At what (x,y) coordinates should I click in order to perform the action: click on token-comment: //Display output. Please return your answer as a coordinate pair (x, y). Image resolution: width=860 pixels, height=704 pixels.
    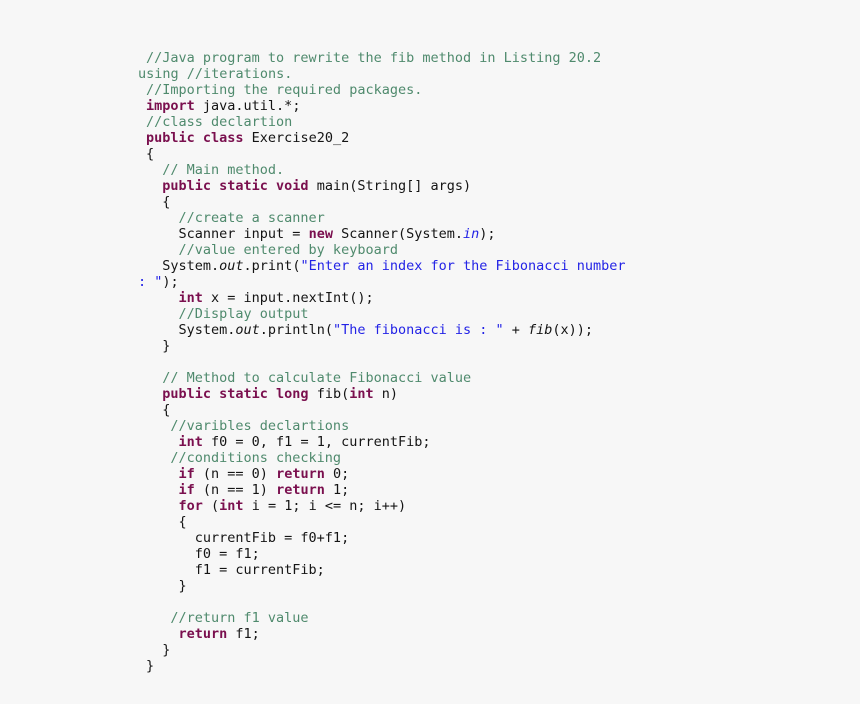
    Looking at the image, I should click on (227, 313).